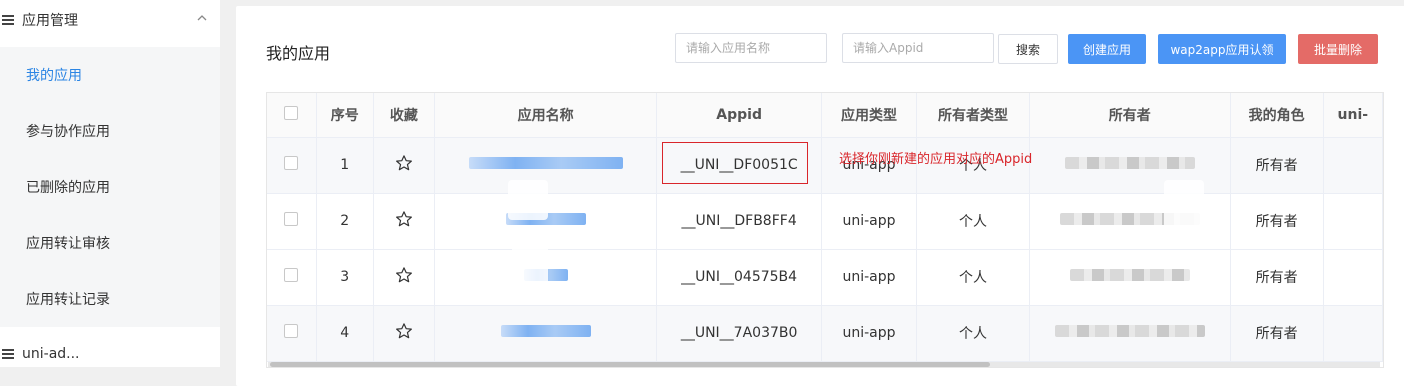 This screenshot has height=386, width=1404. What do you see at coordinates (751, 48) in the screenshot?
I see `app-name-search-input` at bounding box center [751, 48].